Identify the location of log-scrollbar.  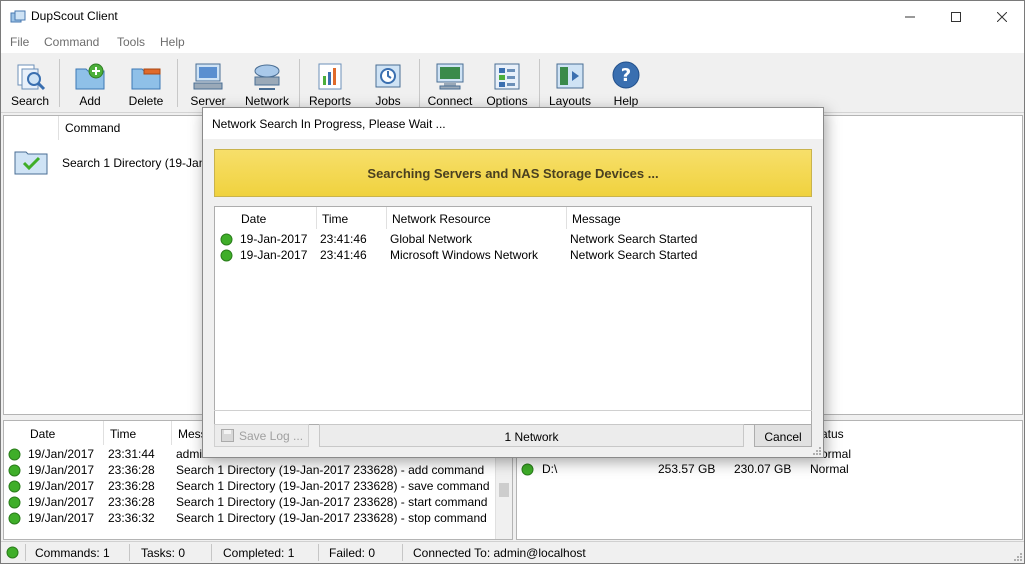
(503, 492).